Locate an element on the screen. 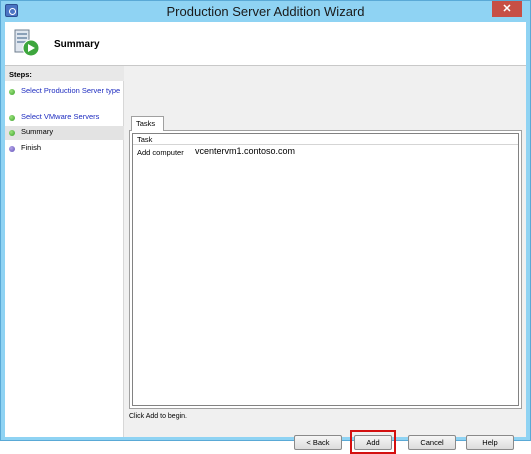 This screenshot has width=531, height=454. back-button: < Back is located at coordinates (318, 442).